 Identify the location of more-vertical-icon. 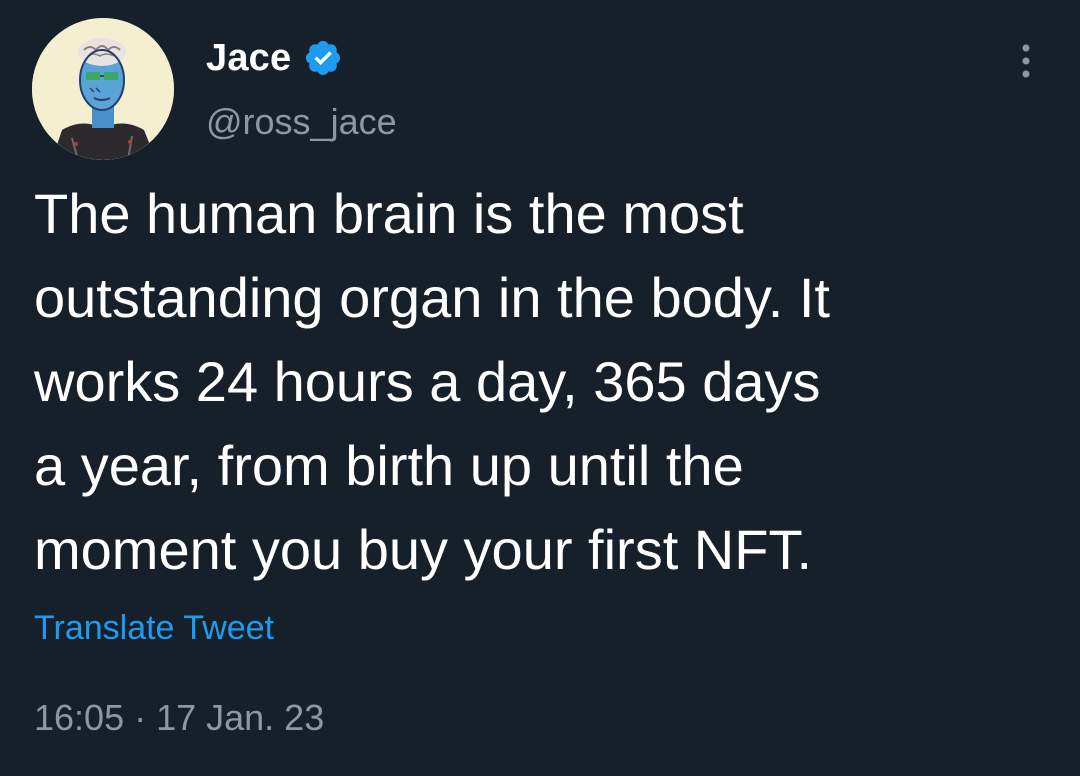
(1026, 62).